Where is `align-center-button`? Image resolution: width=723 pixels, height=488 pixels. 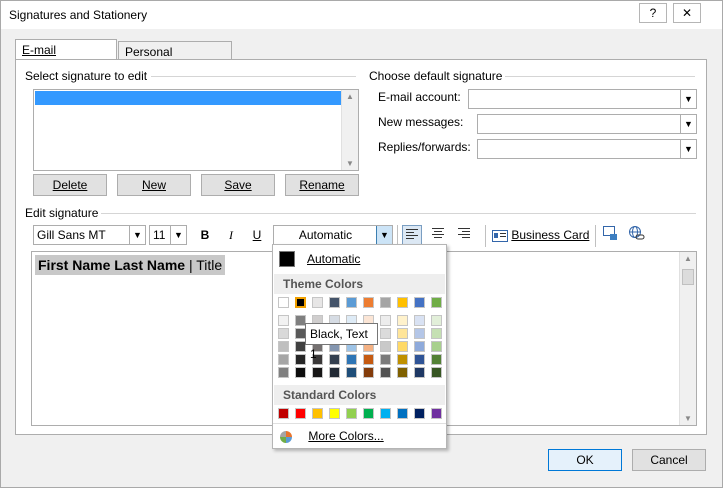
align-center-button is located at coordinates (438, 235).